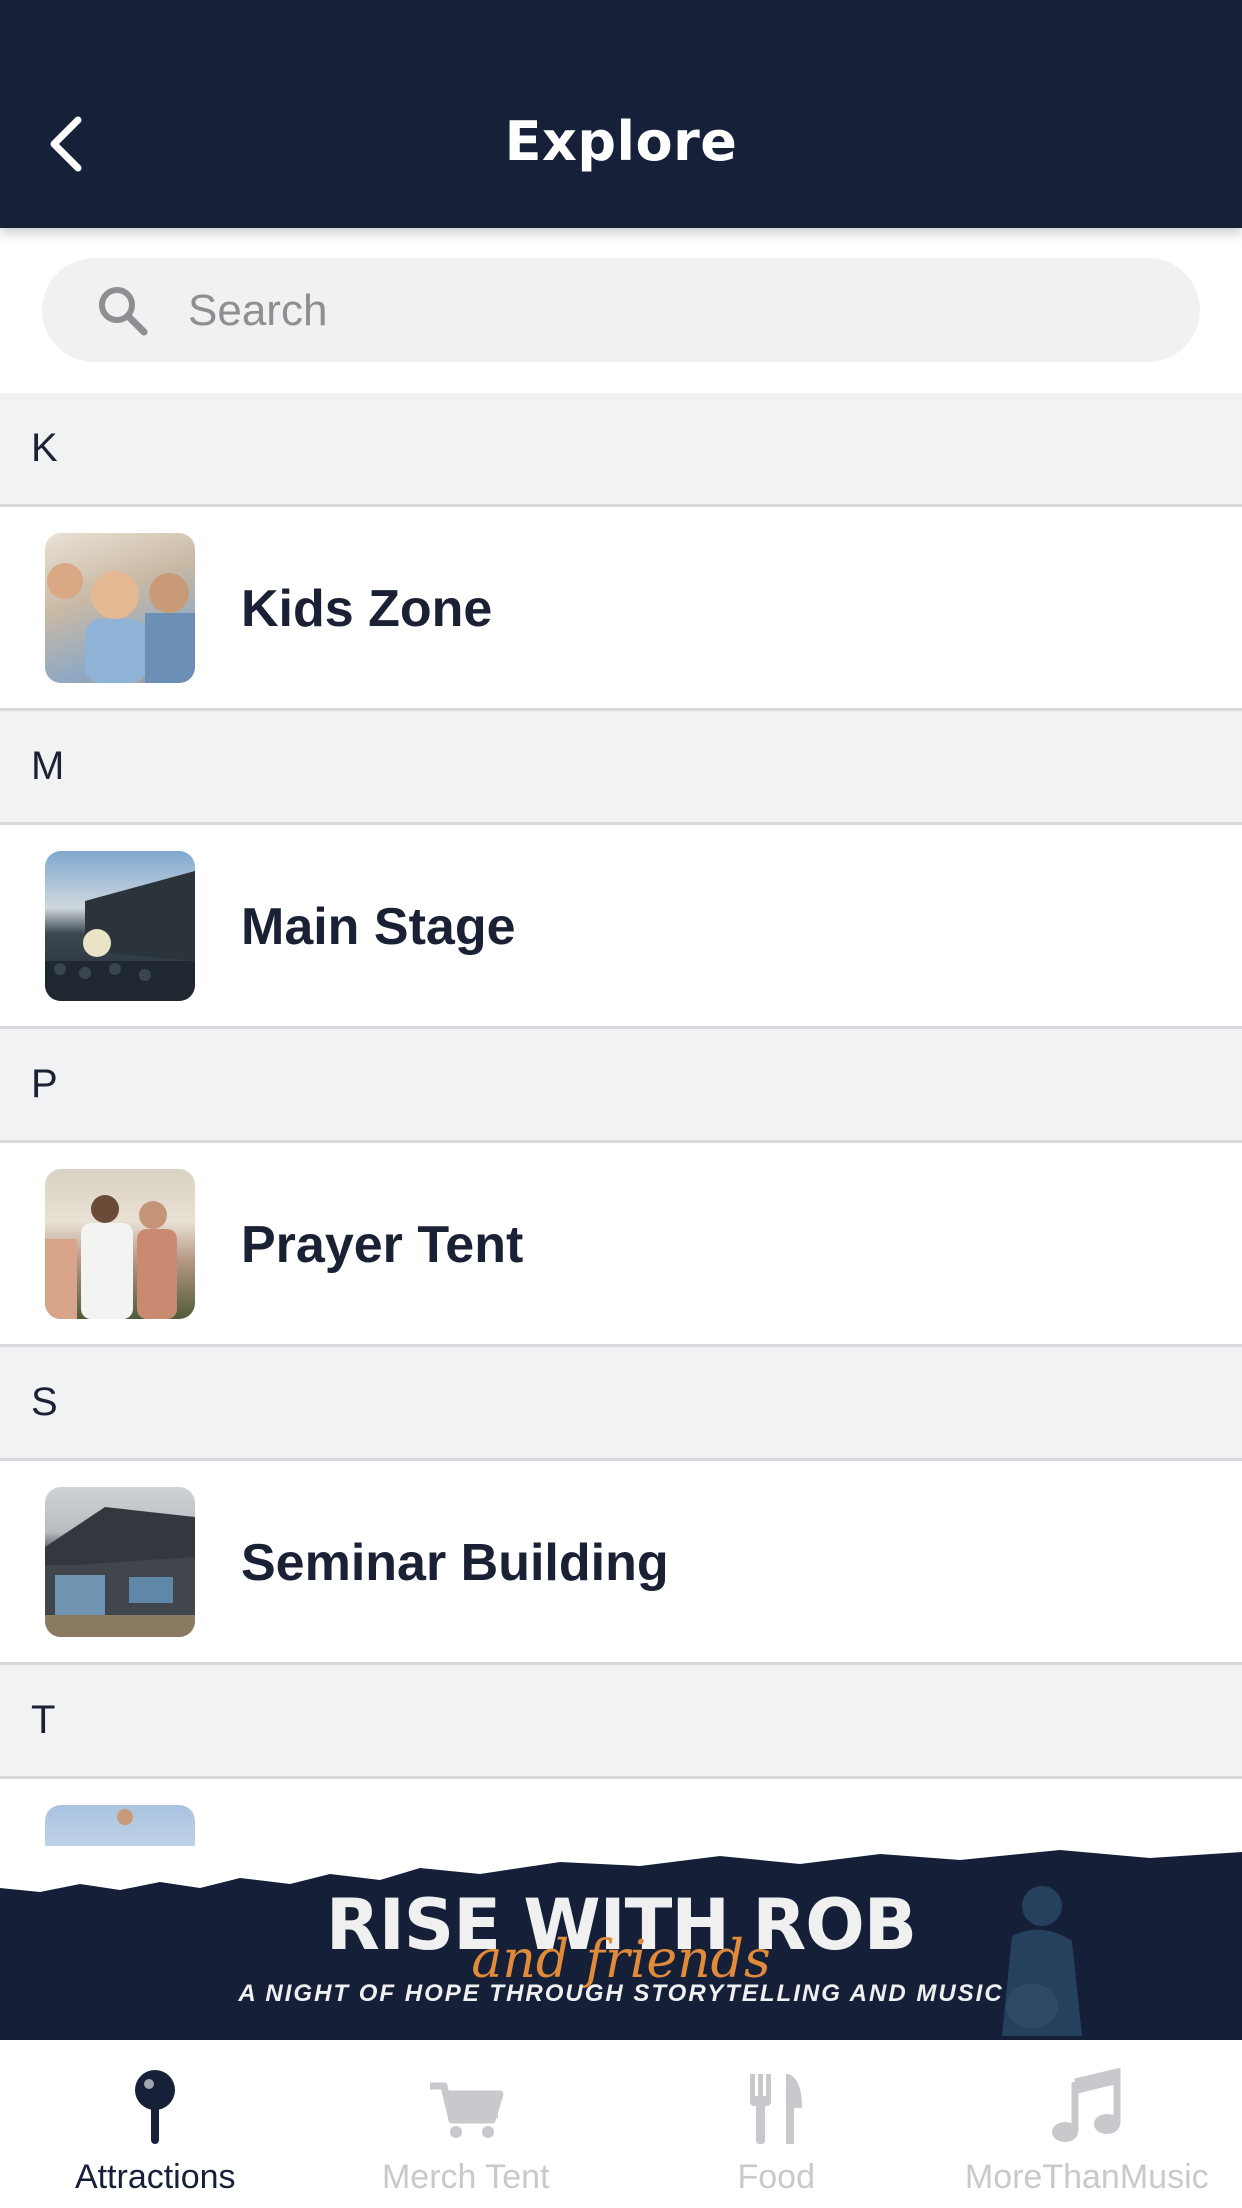 The height and width of the screenshot is (2208, 1242). I want to click on tab-label: Food, so click(776, 2177).